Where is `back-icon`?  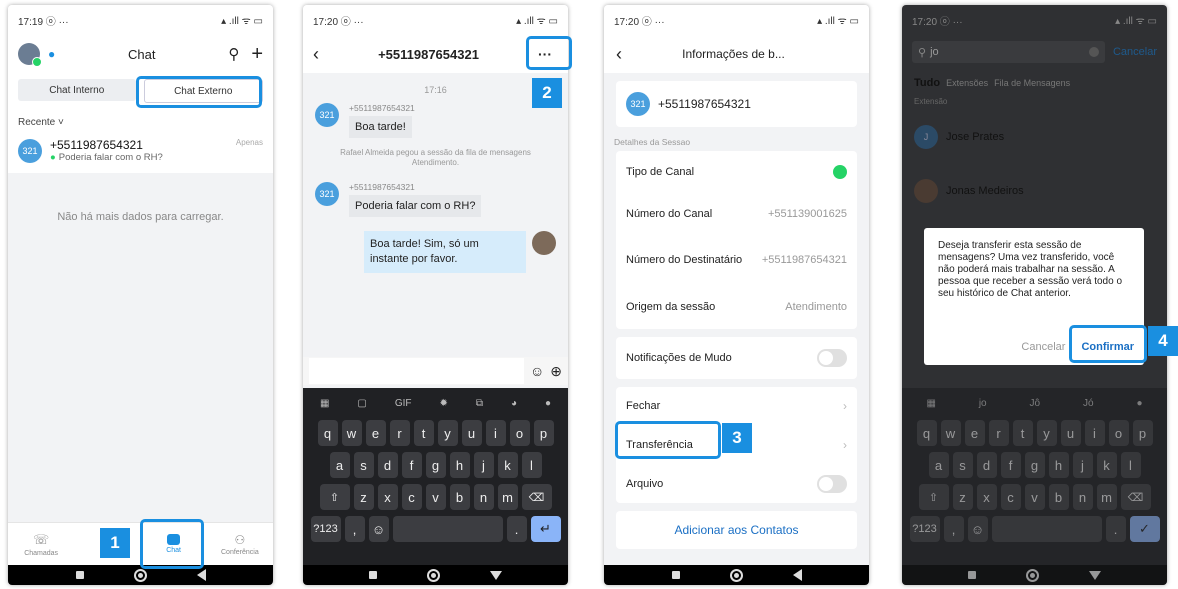 back-icon is located at coordinates (201, 575).